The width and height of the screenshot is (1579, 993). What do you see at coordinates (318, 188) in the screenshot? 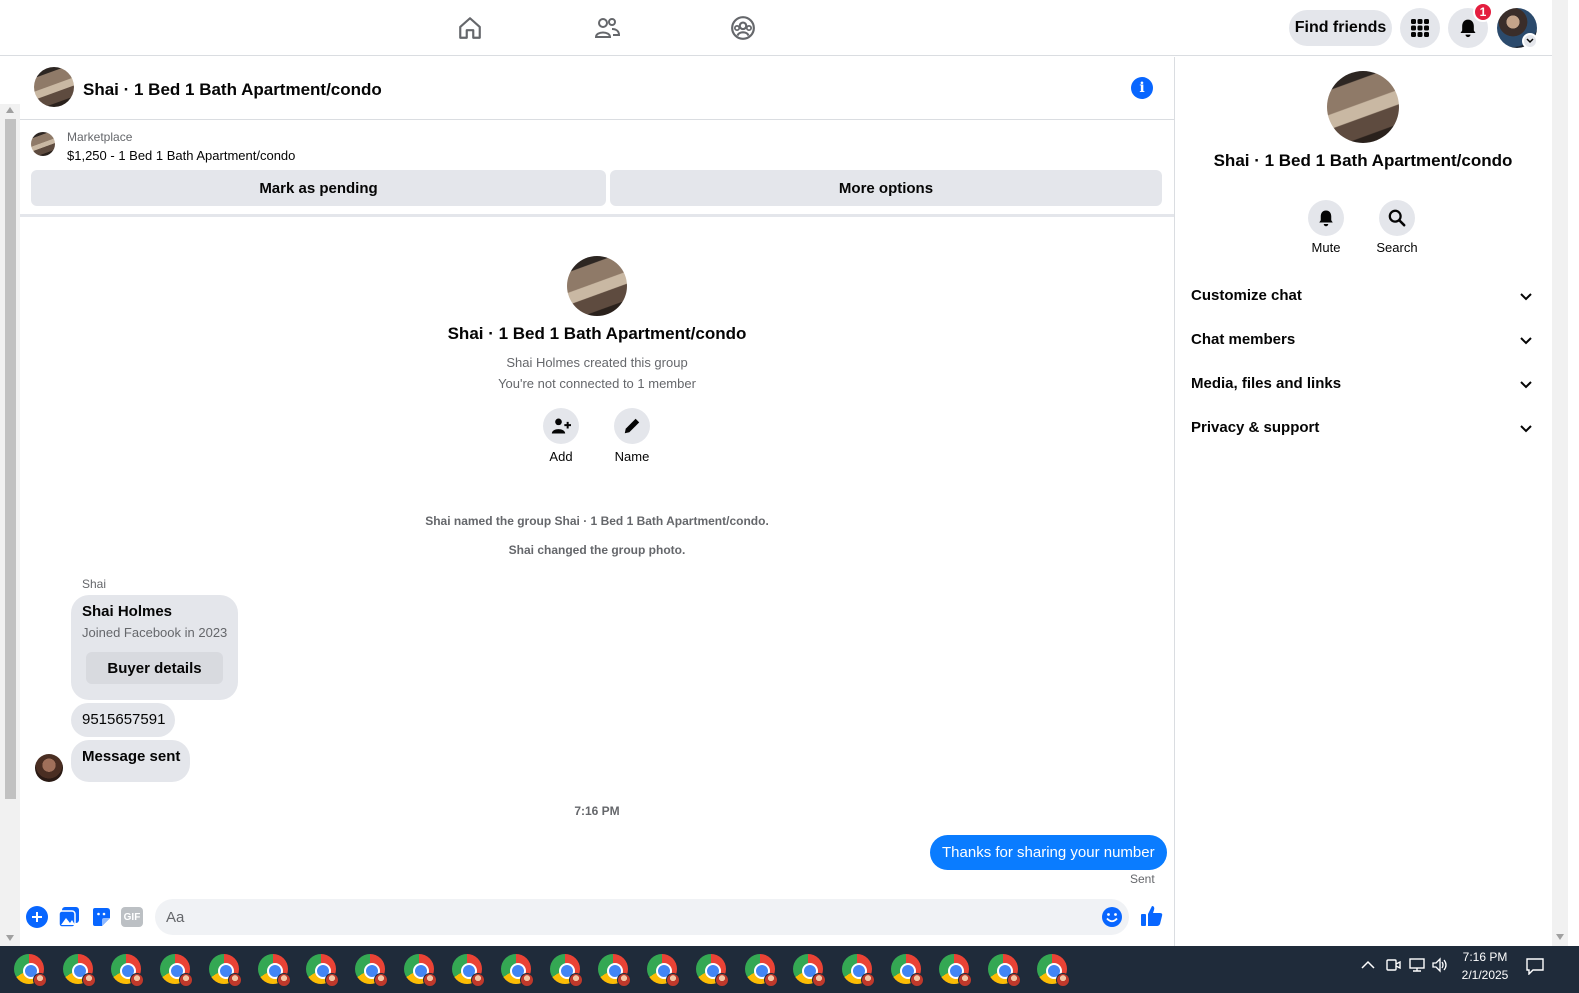
I see `mark-as-pending-button: Mark as pending` at bounding box center [318, 188].